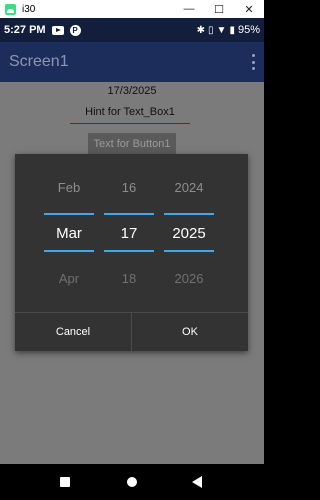 This screenshot has width=320, height=500. Describe the element at coordinates (211, 30) in the screenshot. I see `vibrate-icon: ▯` at that location.